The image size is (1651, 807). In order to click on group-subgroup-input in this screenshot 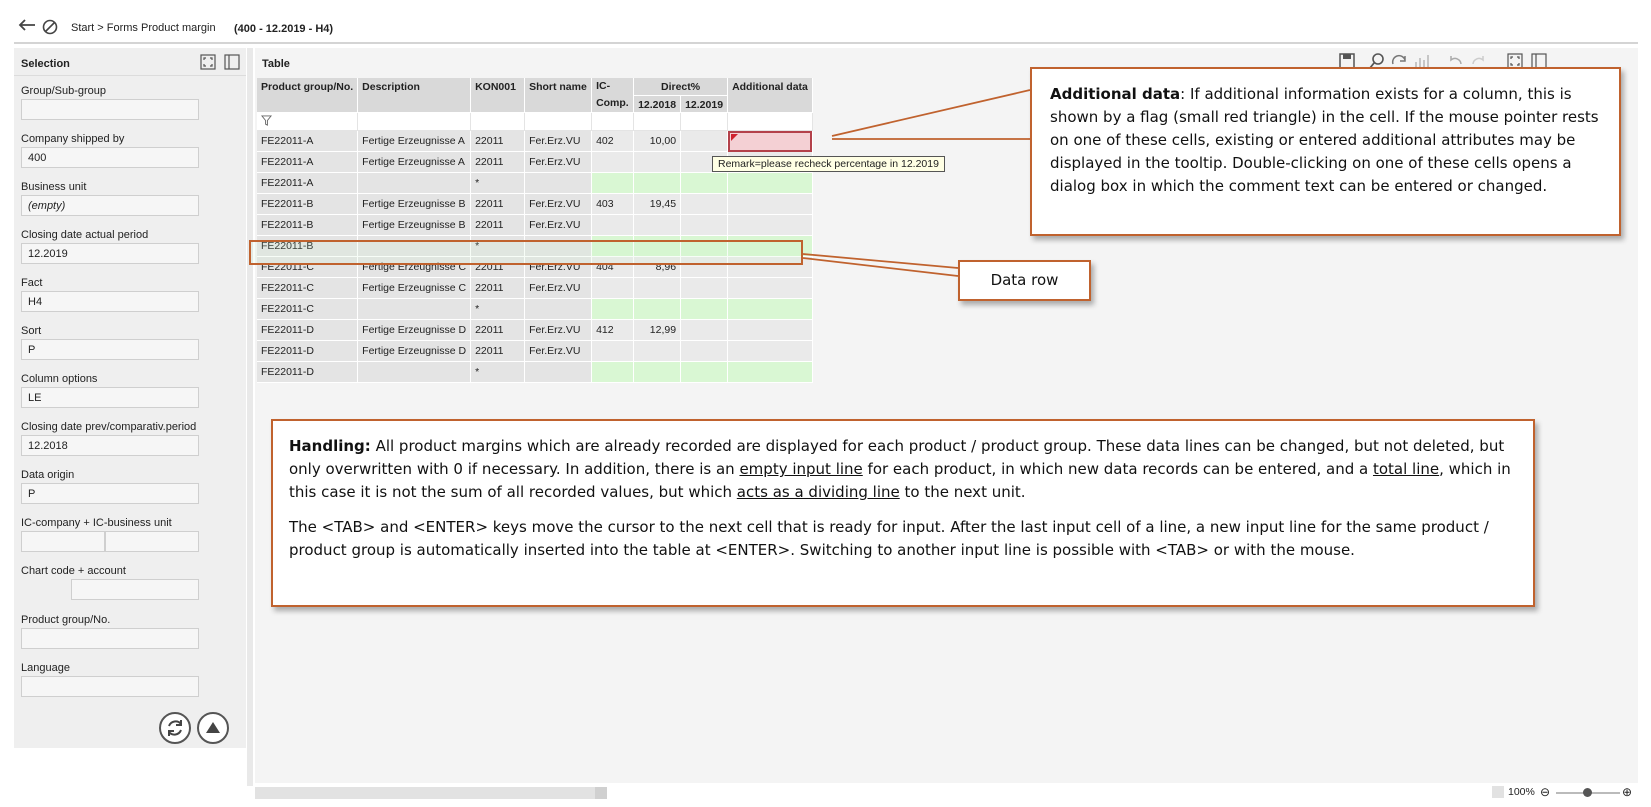, I will do `click(110, 109)`.